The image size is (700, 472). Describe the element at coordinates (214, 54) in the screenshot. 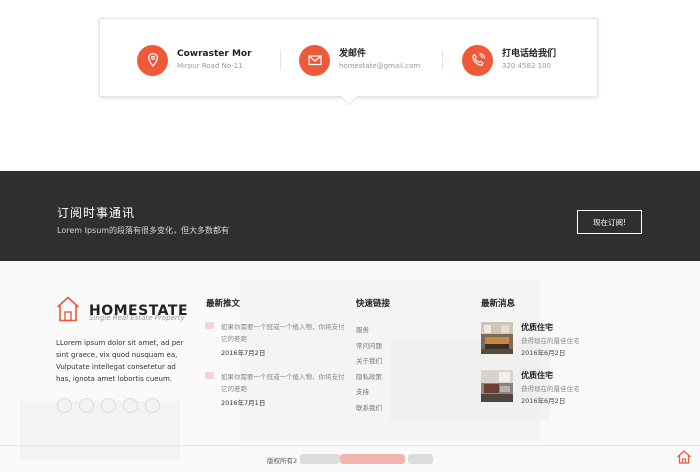

I see `contact-address-title: Cowraster Mor` at that location.